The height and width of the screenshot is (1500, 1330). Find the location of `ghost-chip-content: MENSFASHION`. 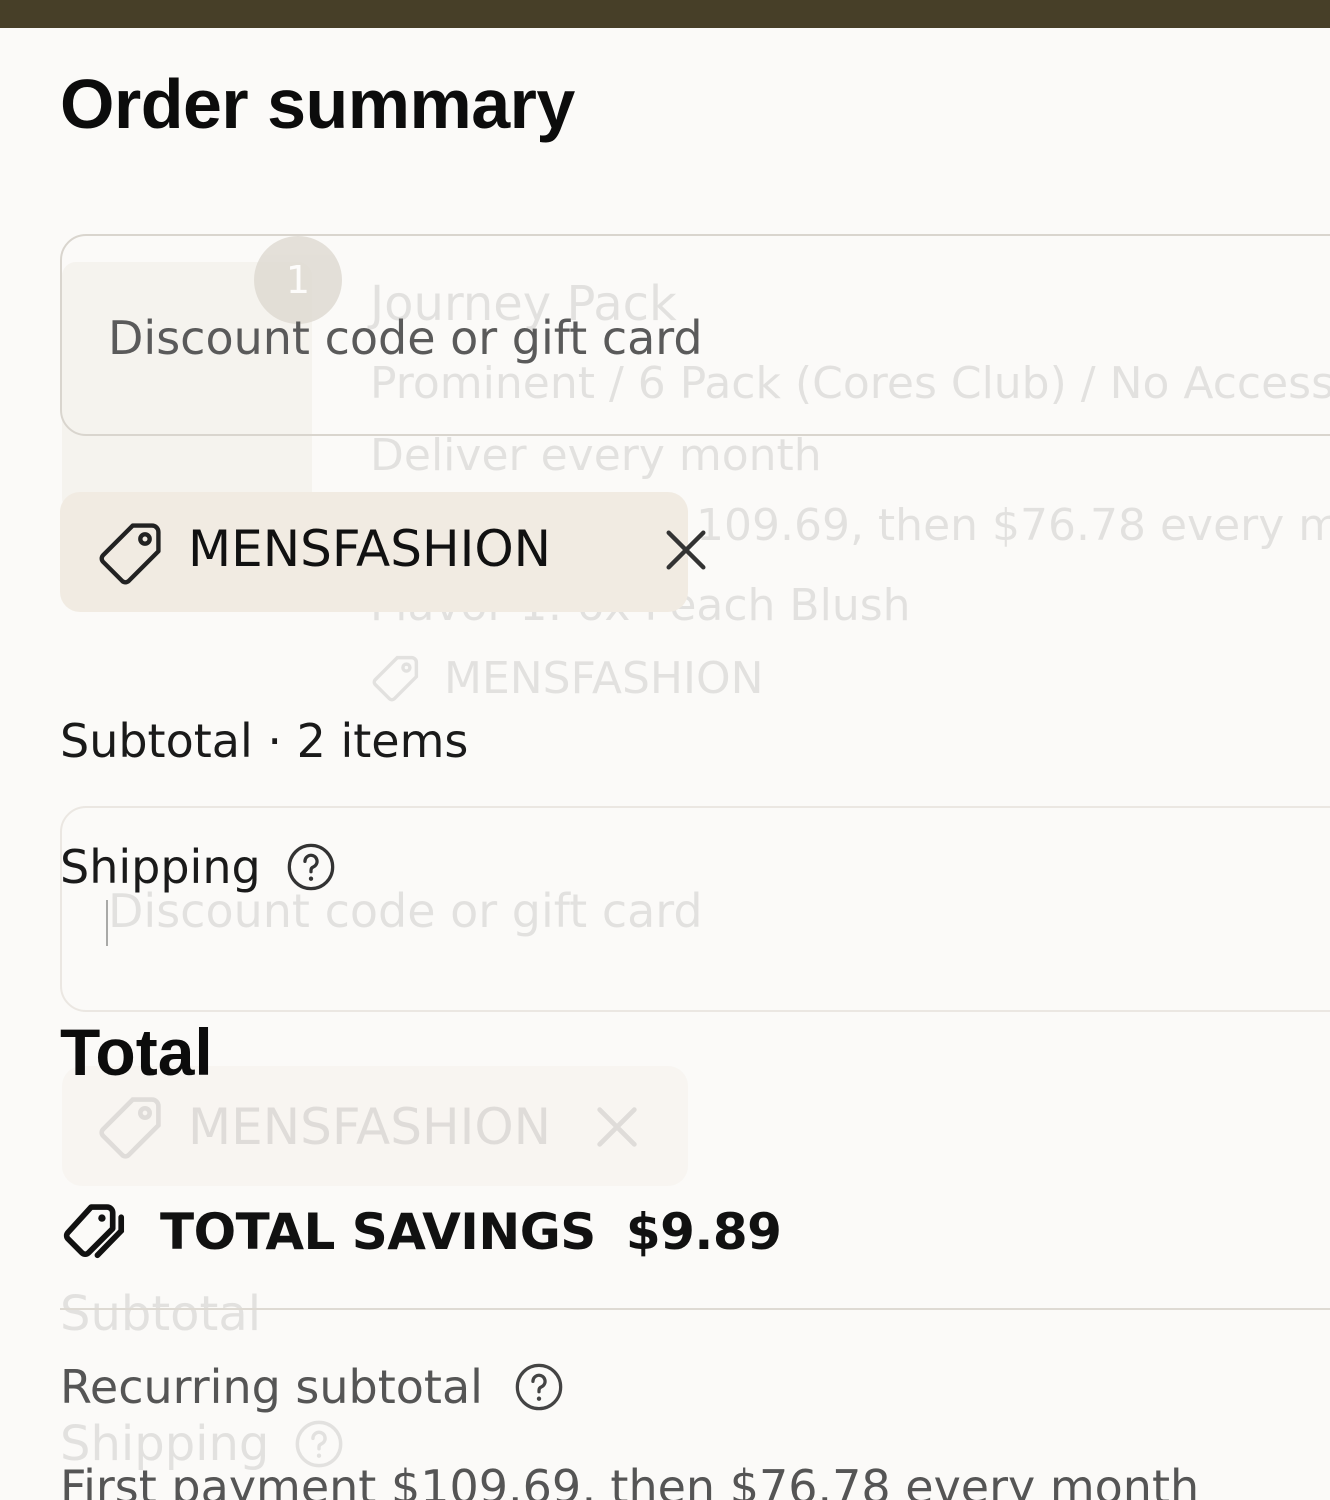

ghost-chip-content: MENSFASHION is located at coordinates (369, 1127).